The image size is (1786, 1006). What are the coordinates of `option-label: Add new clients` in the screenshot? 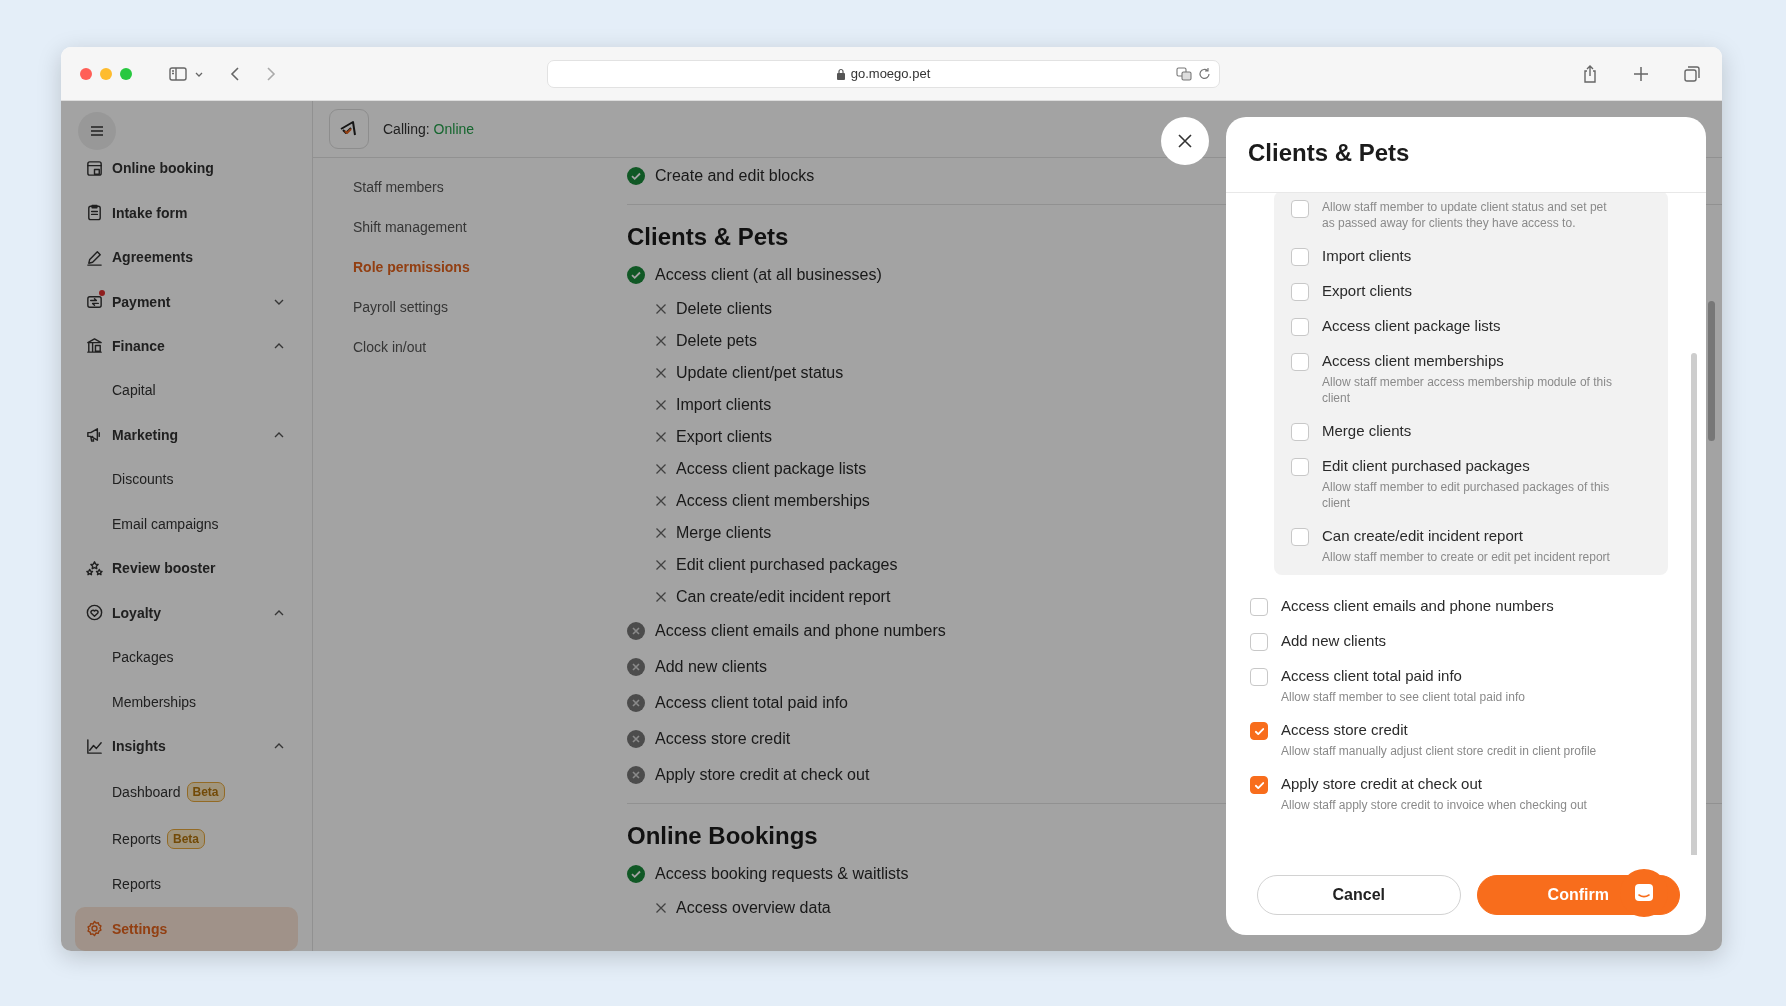 It's located at (1334, 641).